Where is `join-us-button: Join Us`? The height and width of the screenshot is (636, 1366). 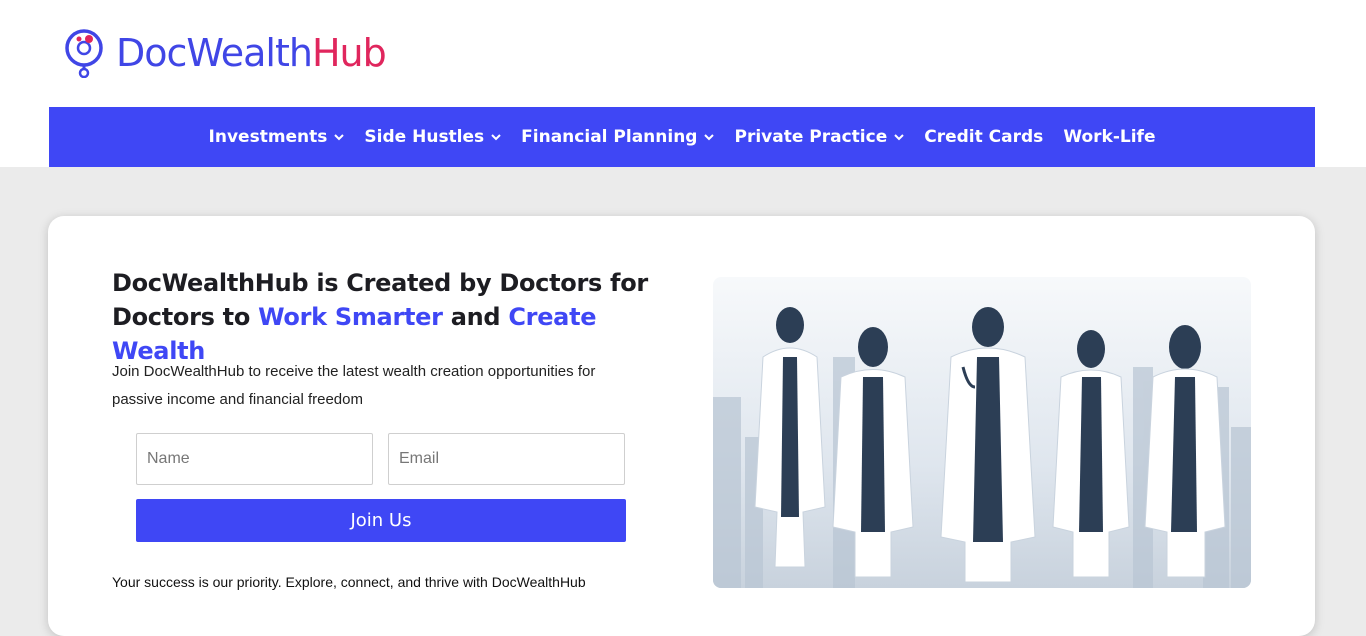
join-us-button: Join Us is located at coordinates (381, 520).